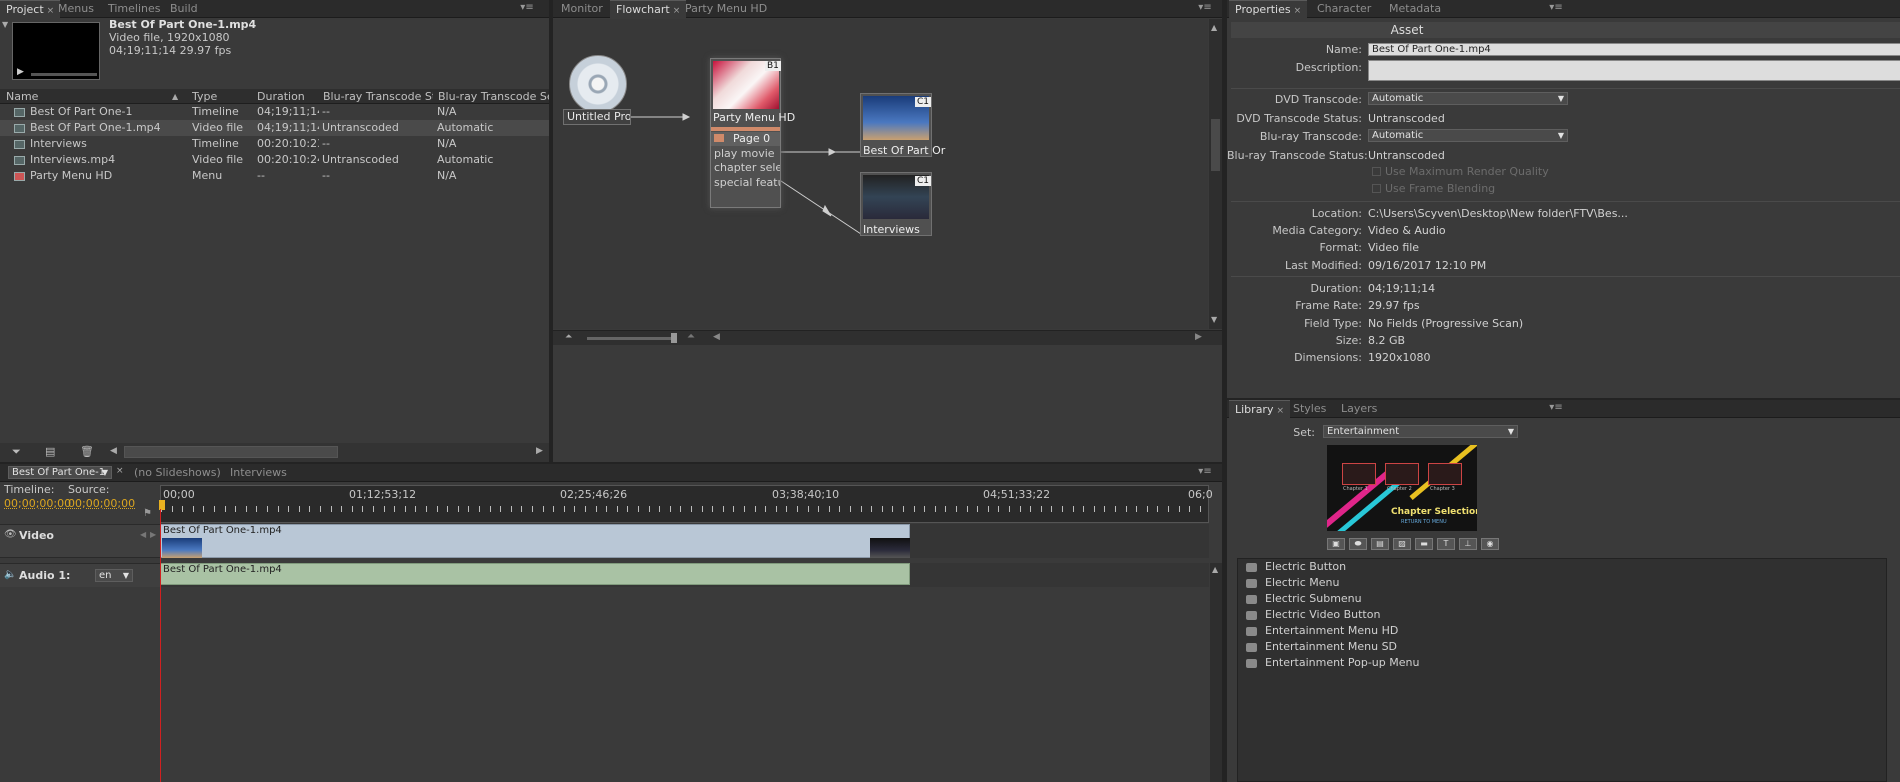  What do you see at coordinates (1415, 9) in the screenshot?
I see `tab-metadata: Metadata` at bounding box center [1415, 9].